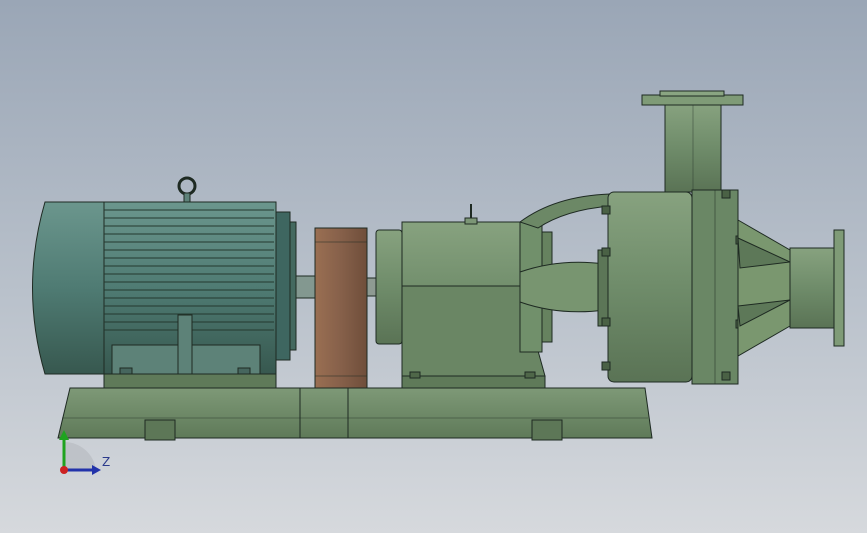 The width and height of the screenshot is (867, 533). I want to click on z-axis-label: Z, so click(106, 462).